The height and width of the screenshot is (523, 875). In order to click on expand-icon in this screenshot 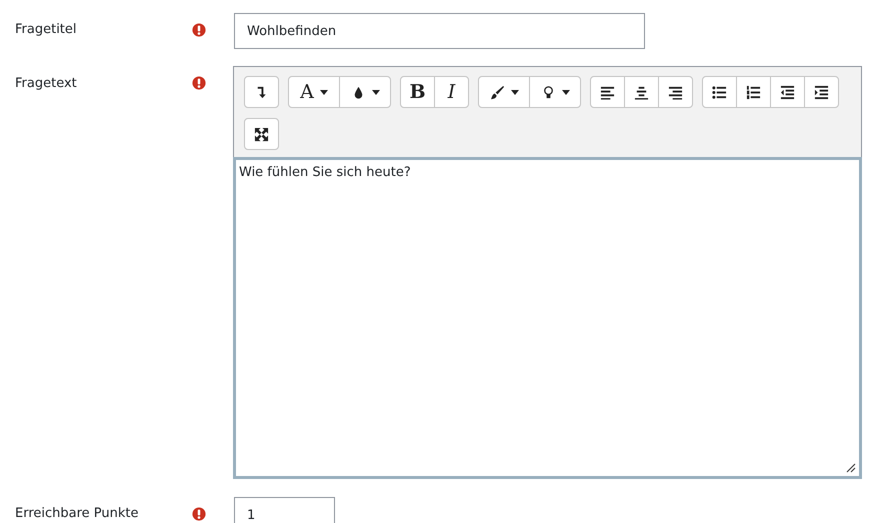, I will do `click(261, 134)`.